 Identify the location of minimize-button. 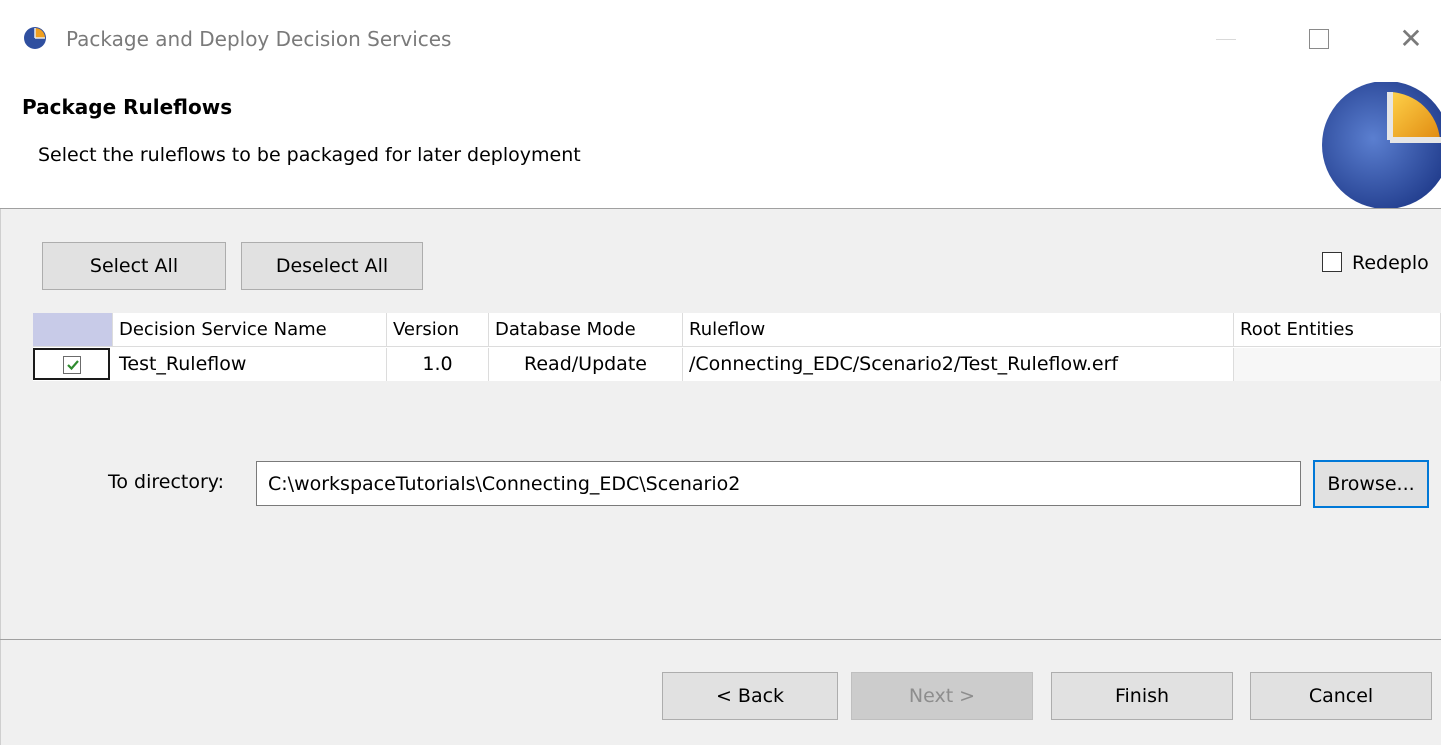
(1226, 39).